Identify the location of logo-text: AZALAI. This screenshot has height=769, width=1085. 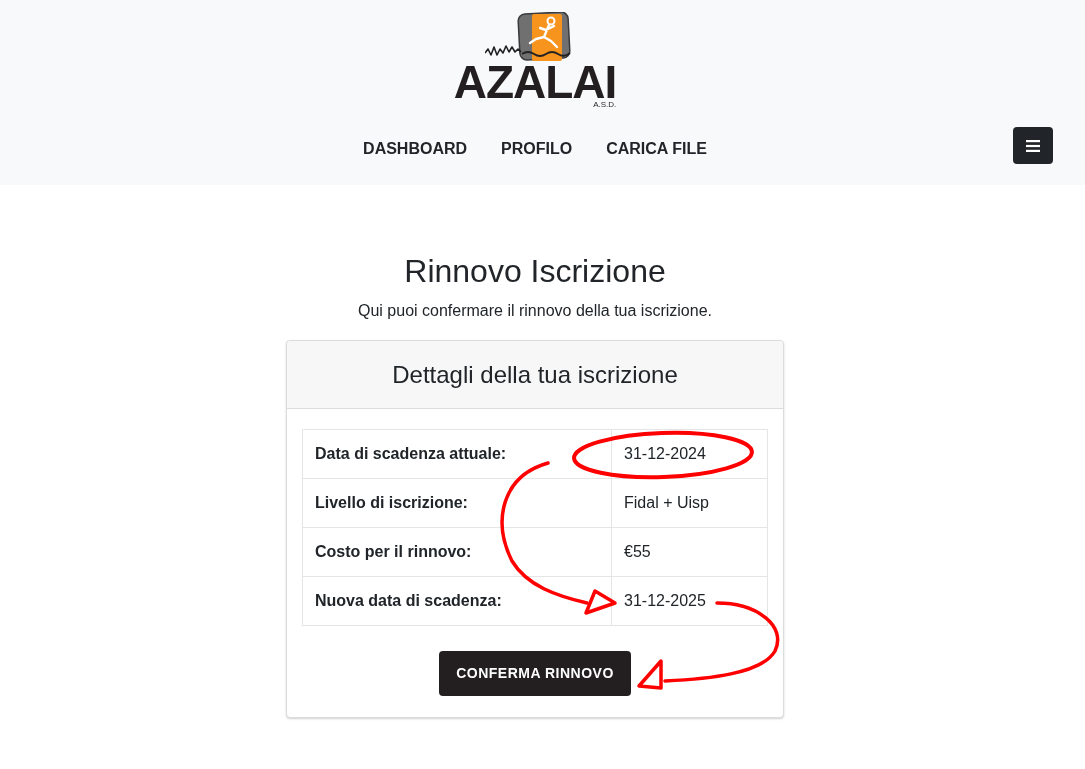
(535, 82).